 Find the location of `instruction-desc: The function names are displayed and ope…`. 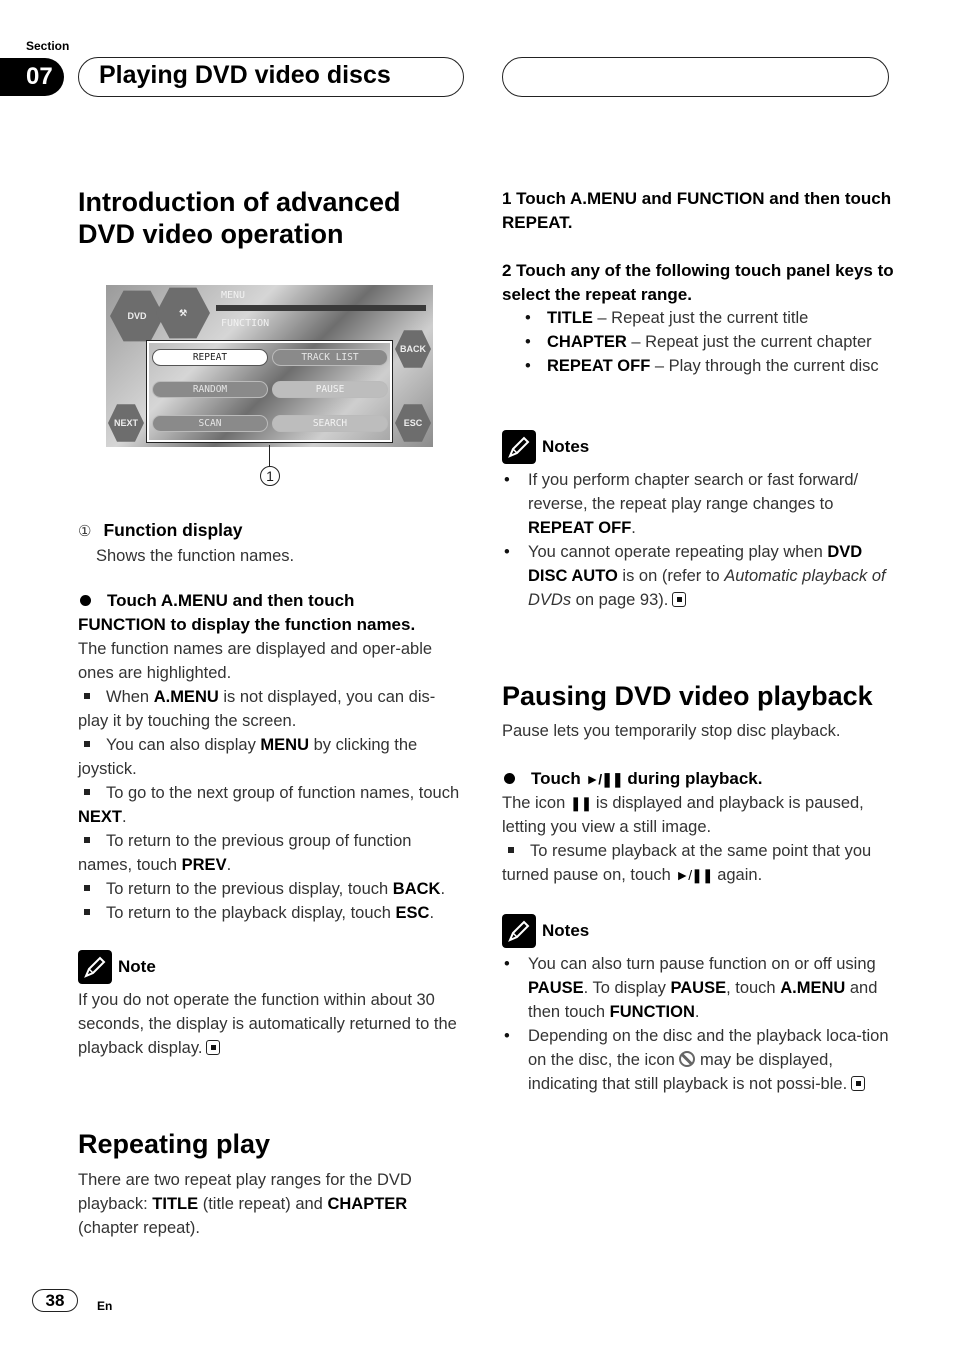

instruction-desc: The function names are displayed and ope… is located at coordinates (255, 661).